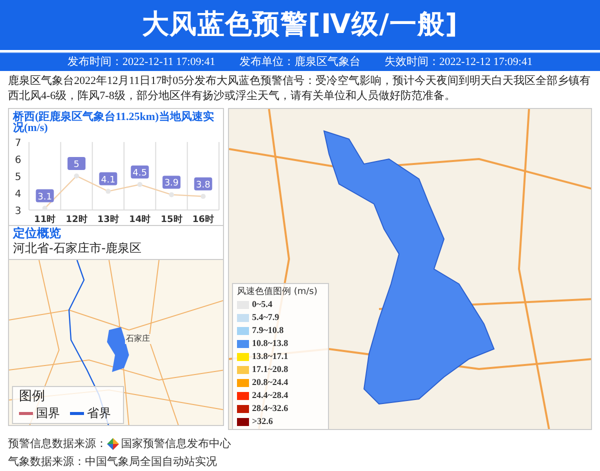 Image resolution: width=600 pixels, height=471 pixels. What do you see at coordinates (151, 462) in the screenshot?
I see `source-value: 中国气象局全国自动站实况` at bounding box center [151, 462].